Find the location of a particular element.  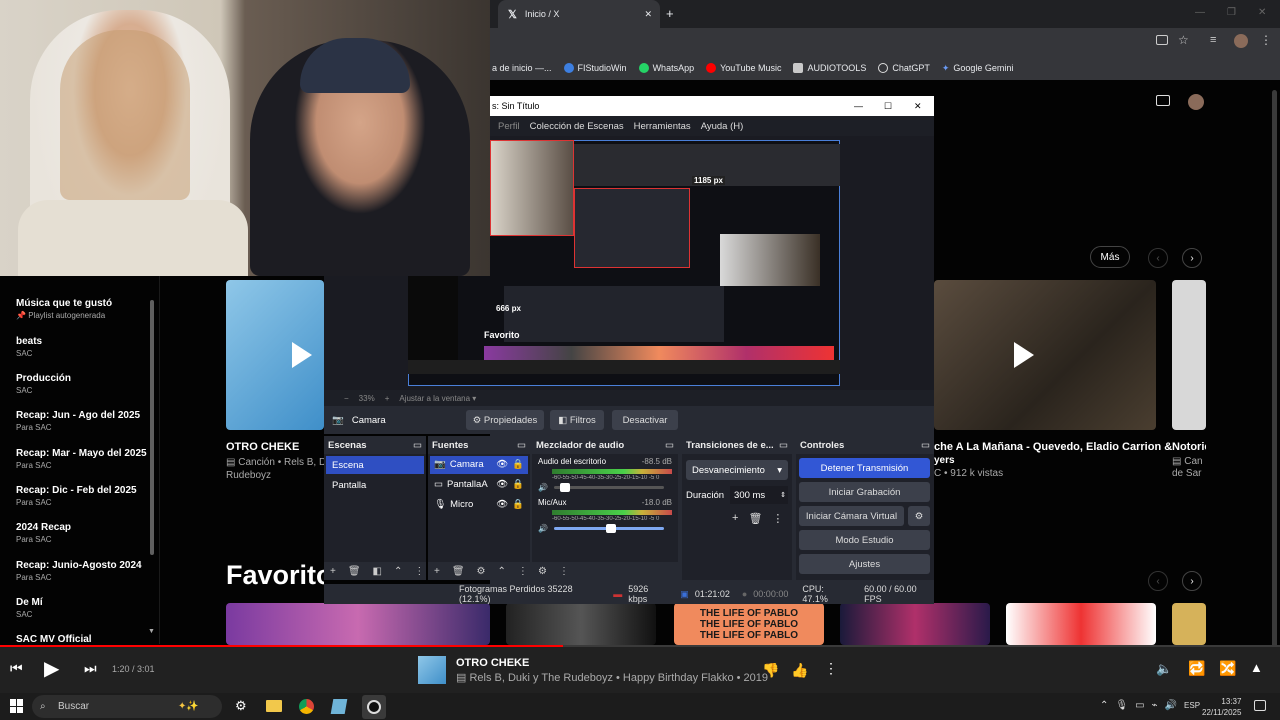

volume-icon: 🔈 is located at coordinates (1164, 669).